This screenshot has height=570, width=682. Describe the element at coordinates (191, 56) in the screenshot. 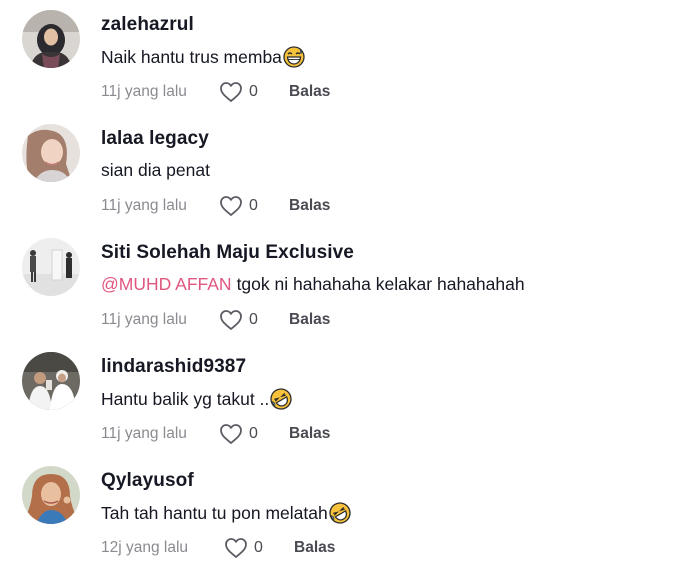

I see `comment-body: Naik hantu trus memba` at that location.